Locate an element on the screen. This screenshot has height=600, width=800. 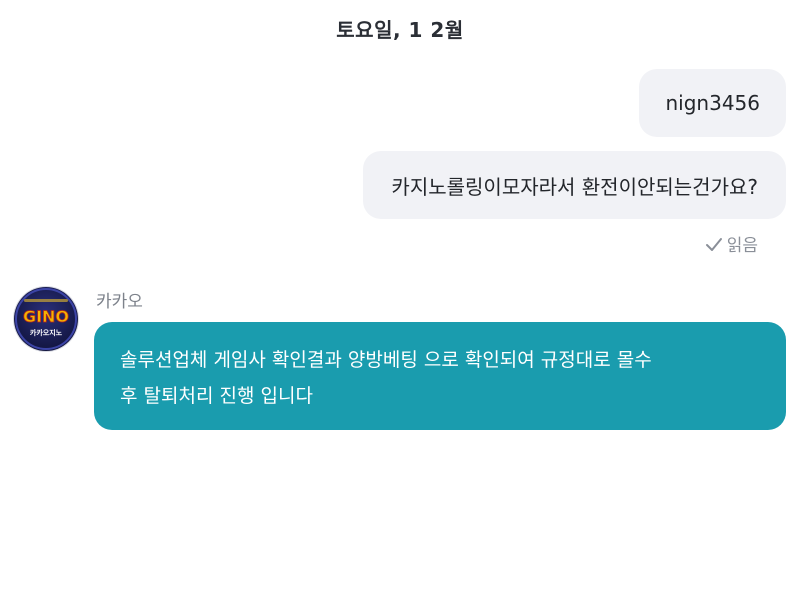
message-line: 솔루션업체 게임사 확인결과 양방베팅 으로 확인되여 규정대로 몰수 is located at coordinates (386, 360).